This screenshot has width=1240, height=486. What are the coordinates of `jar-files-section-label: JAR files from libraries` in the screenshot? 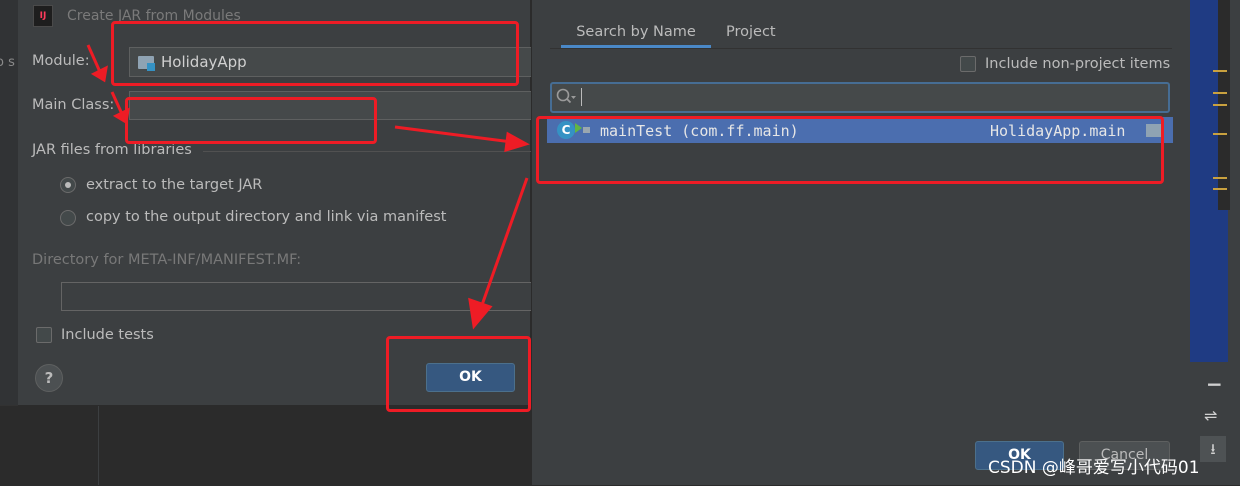 It's located at (112, 150).